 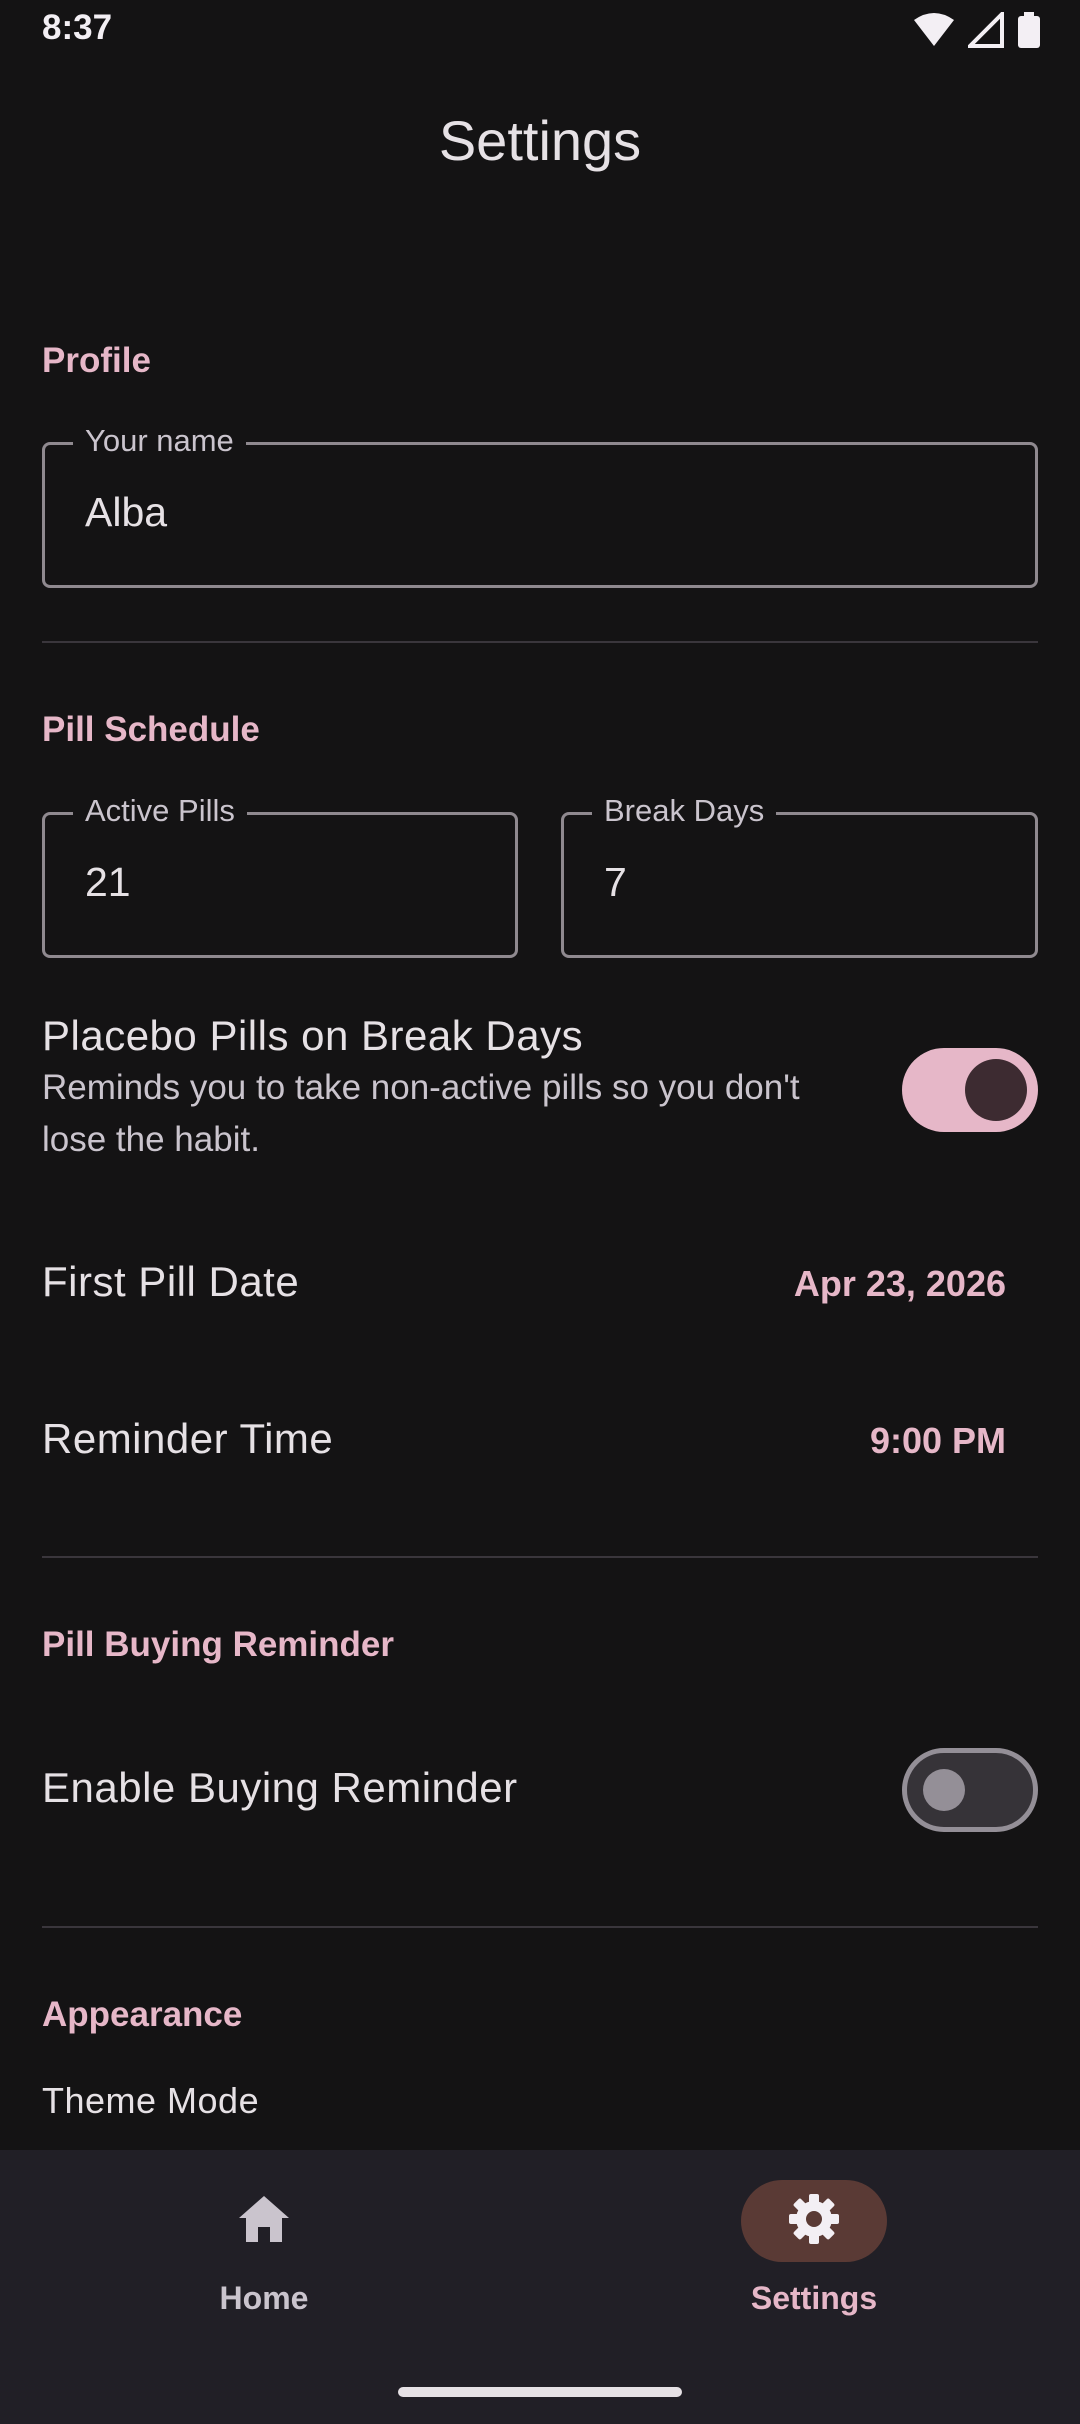 What do you see at coordinates (540, 32) in the screenshot?
I see `status-bar: 8:37` at bounding box center [540, 32].